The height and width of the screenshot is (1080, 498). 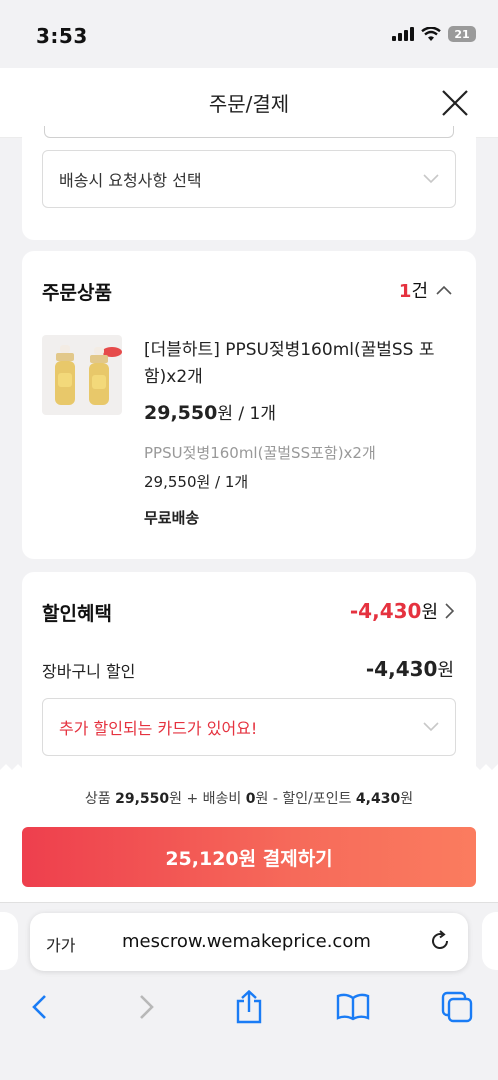 I want to click on tabs-icon, so click(x=457, y=1007).